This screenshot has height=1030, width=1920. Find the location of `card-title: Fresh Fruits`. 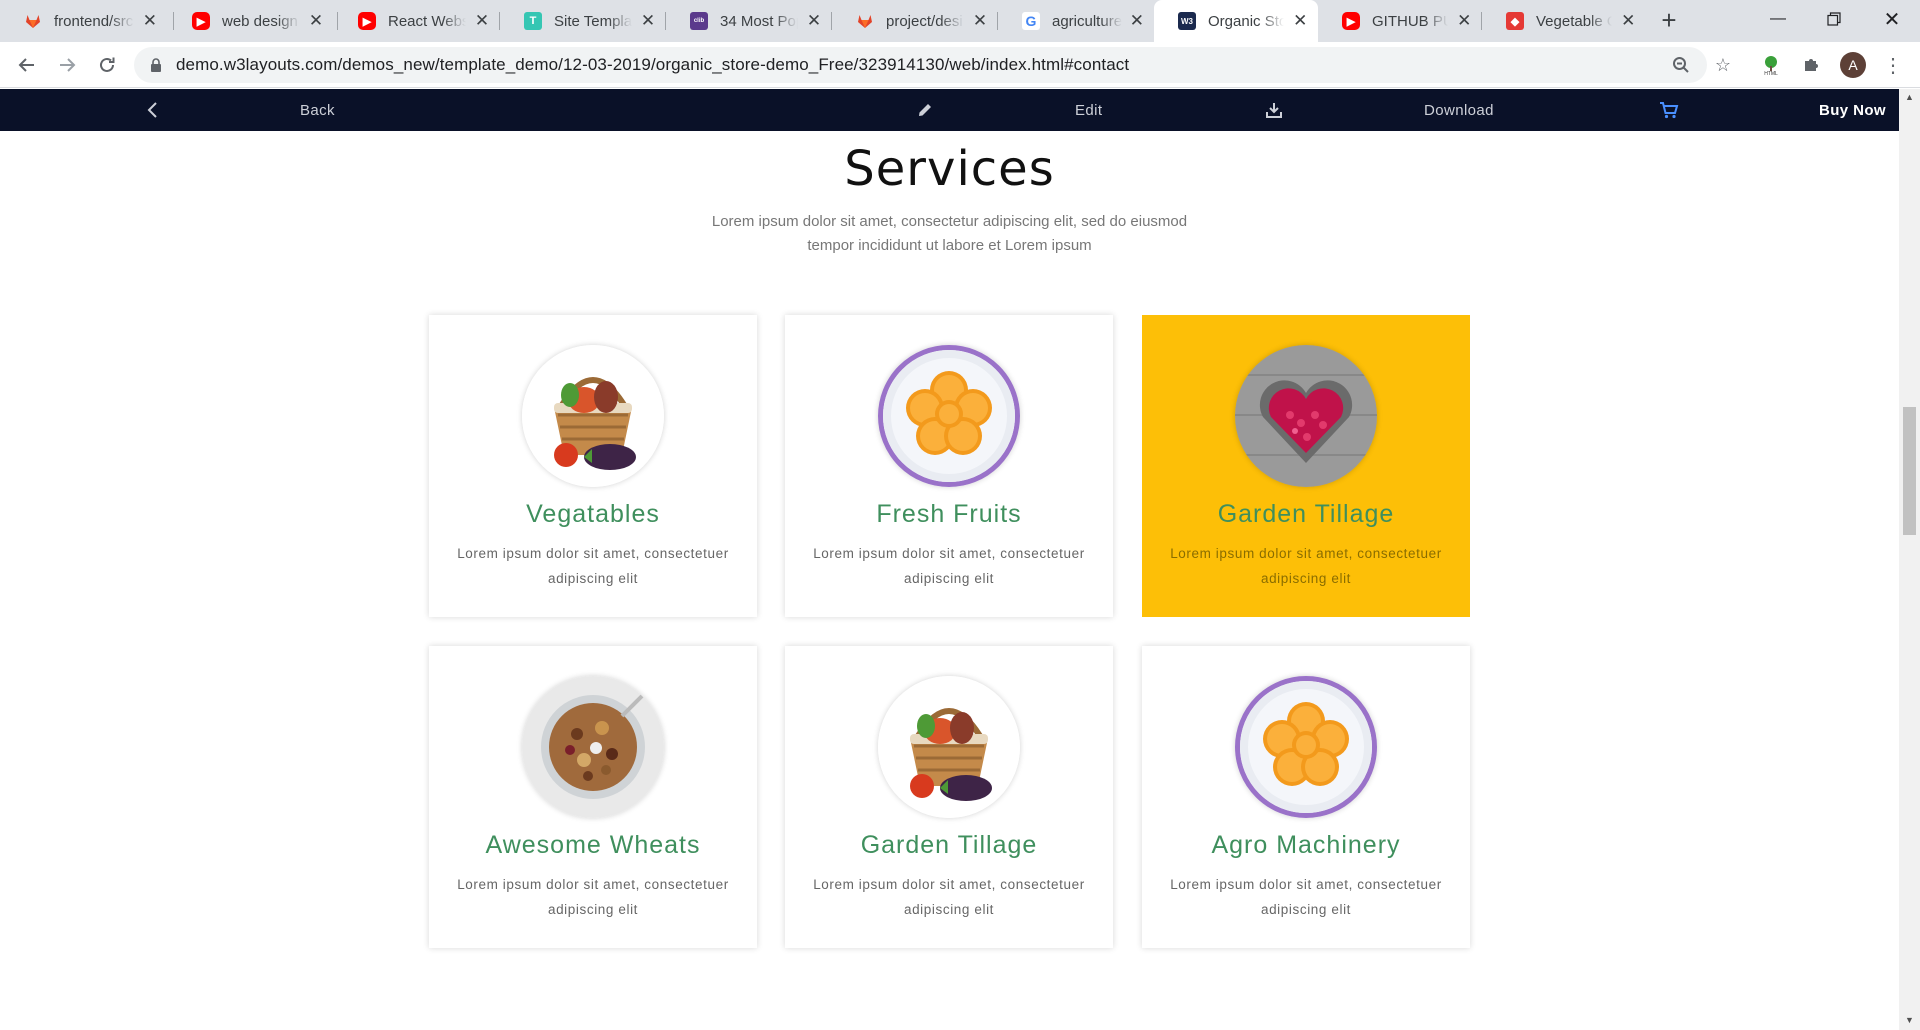

card-title: Fresh Fruits is located at coordinates (949, 514).